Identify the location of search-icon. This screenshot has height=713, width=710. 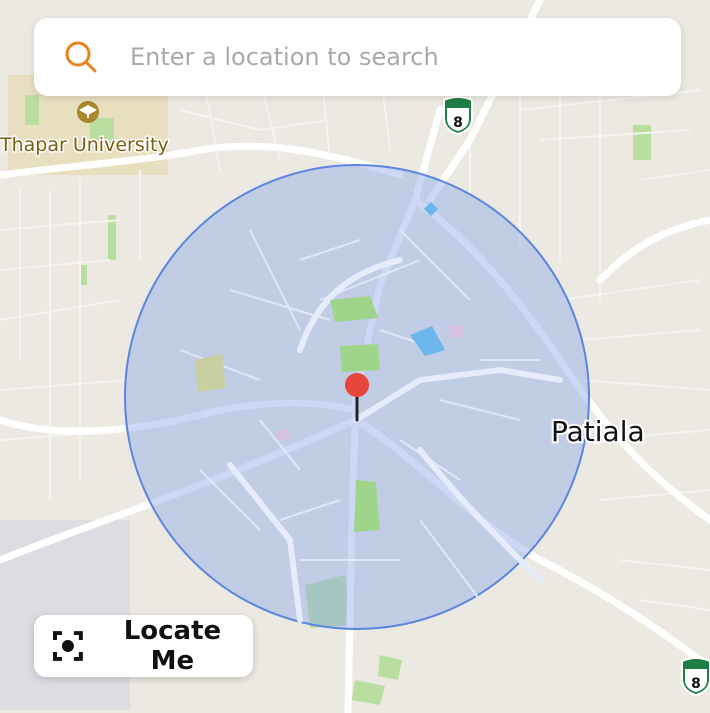
(81, 57).